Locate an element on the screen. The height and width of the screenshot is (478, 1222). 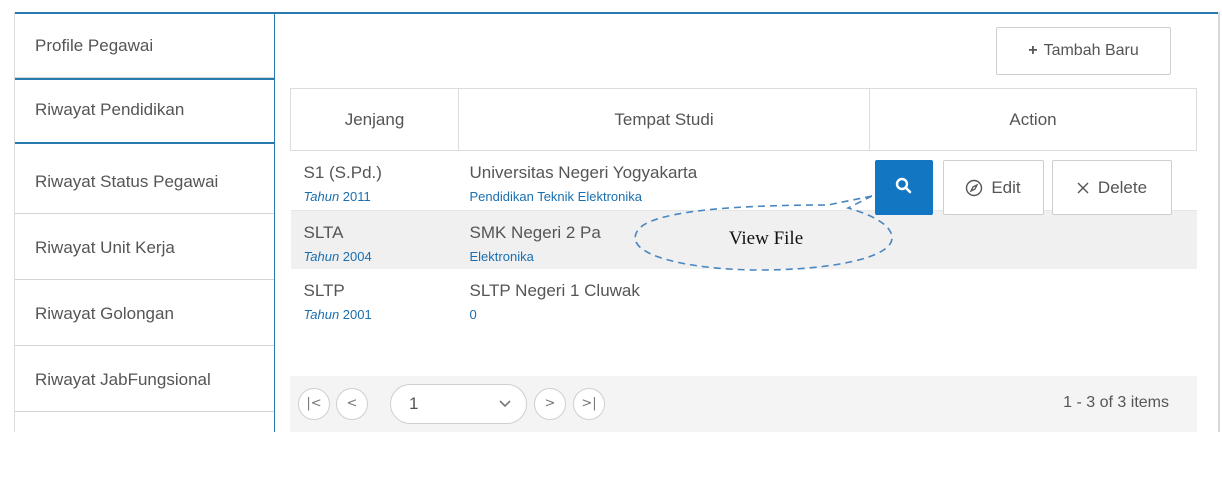
callout-bubble is located at coordinates (763, 233).